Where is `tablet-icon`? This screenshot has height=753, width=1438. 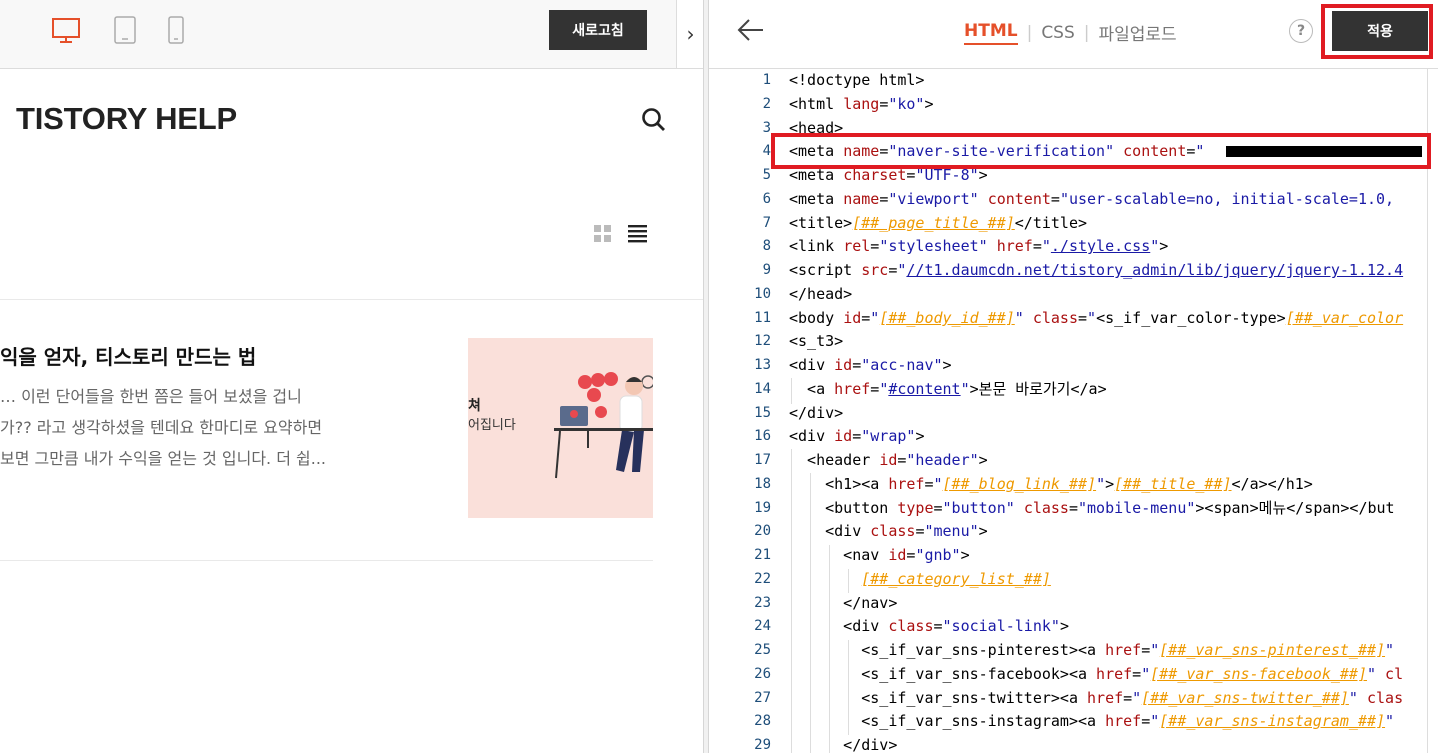
tablet-icon is located at coordinates (125, 30).